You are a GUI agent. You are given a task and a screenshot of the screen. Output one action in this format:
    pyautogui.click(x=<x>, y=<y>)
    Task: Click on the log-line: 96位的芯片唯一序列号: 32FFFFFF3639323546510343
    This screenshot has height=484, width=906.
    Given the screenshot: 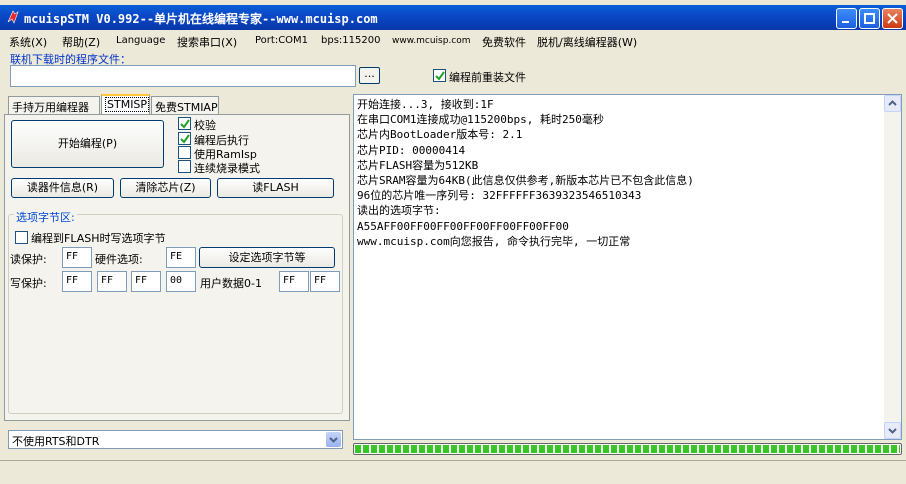 What is the action you would take?
    pyautogui.click(x=499, y=196)
    